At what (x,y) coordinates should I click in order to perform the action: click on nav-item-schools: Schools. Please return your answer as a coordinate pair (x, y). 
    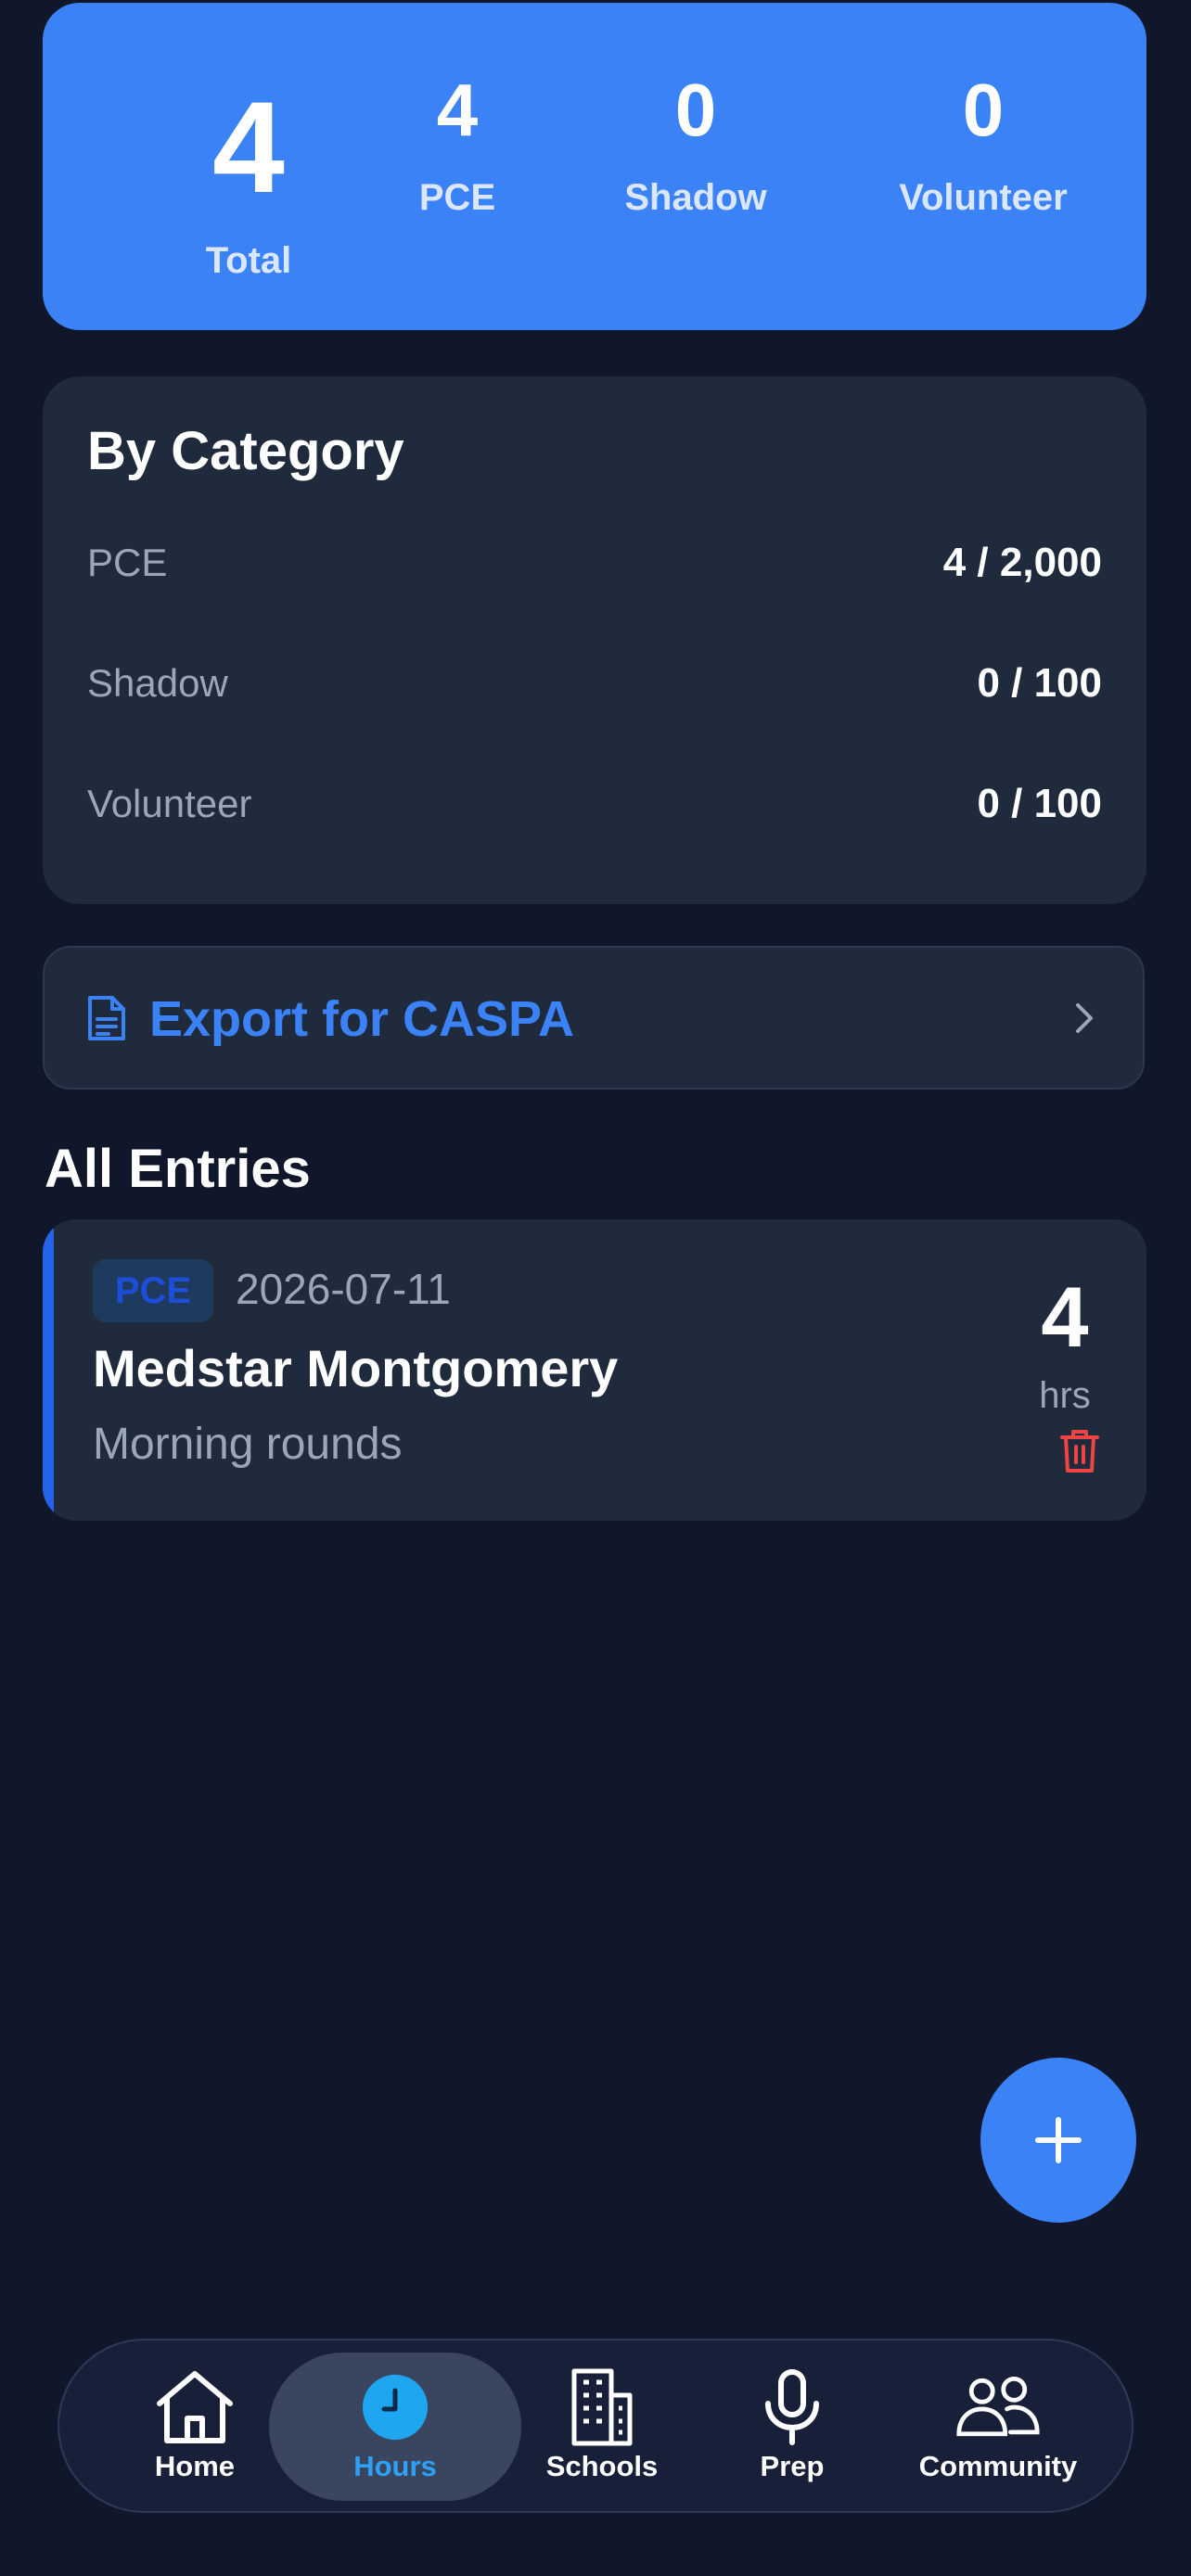
    Looking at the image, I should click on (602, 2425).